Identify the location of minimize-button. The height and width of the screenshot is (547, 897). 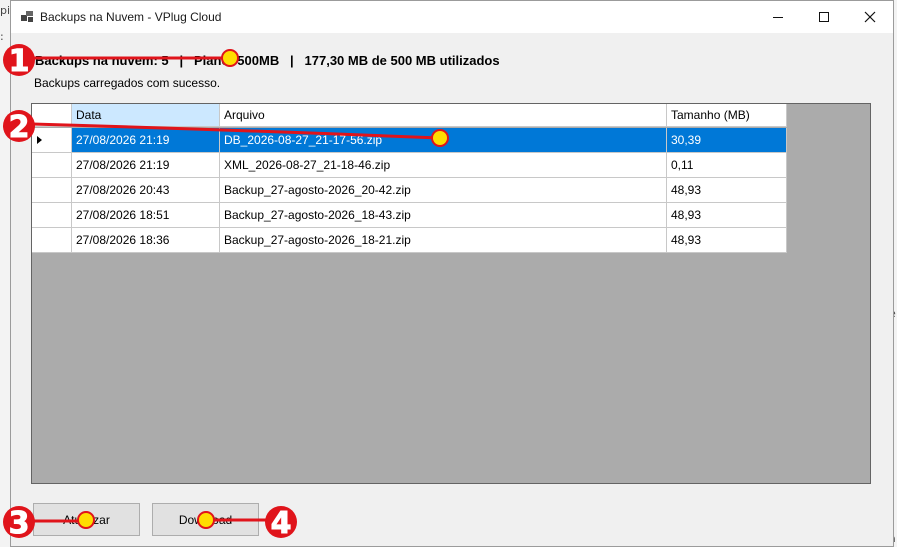
(778, 17).